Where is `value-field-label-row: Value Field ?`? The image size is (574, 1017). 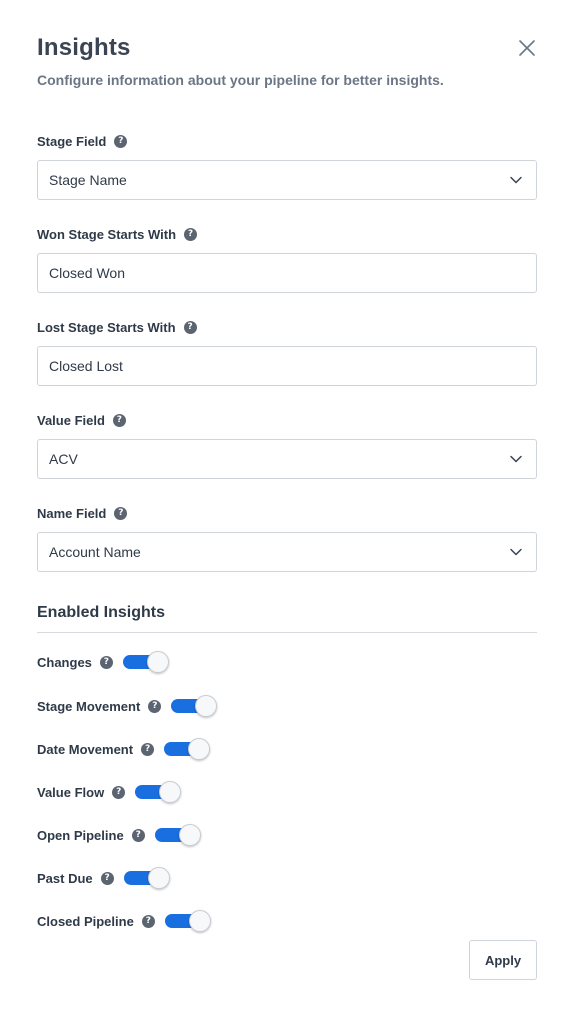
value-field-label-row: Value Field ? is located at coordinates (81, 420).